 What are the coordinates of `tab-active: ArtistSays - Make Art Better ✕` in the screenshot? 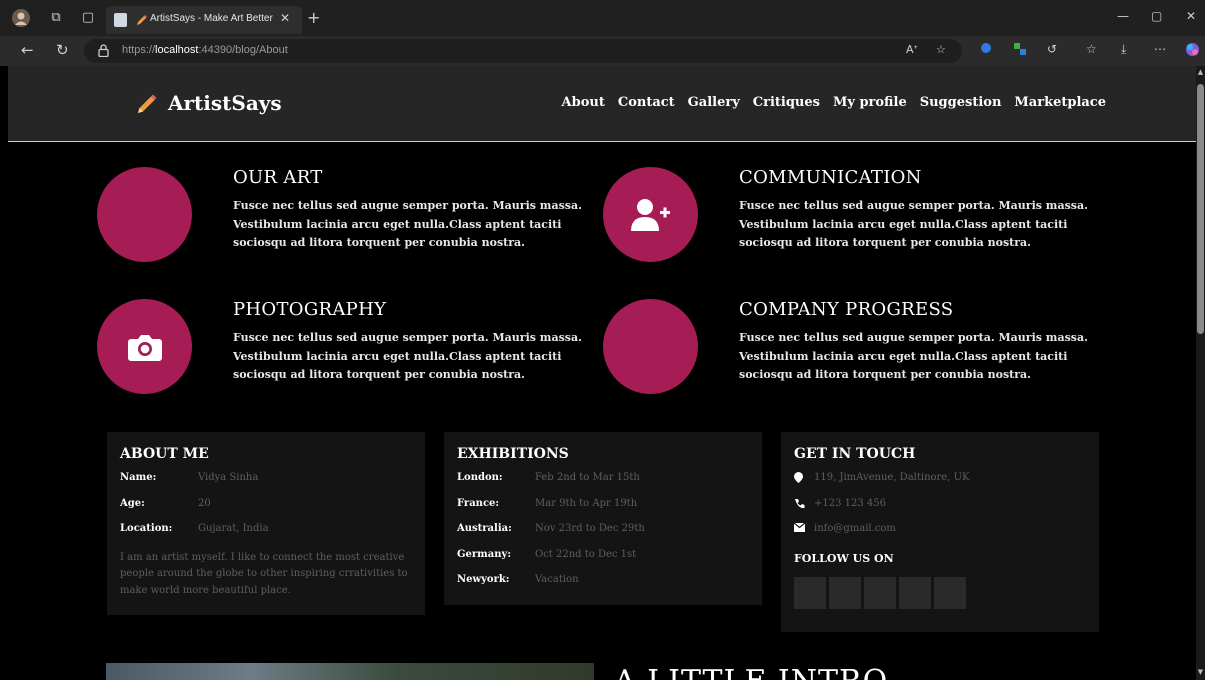 It's located at (204, 20).